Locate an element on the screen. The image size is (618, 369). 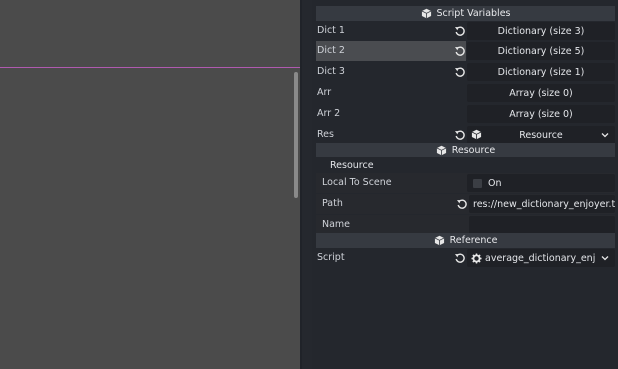
property-label: Dict 1 is located at coordinates (331, 30).